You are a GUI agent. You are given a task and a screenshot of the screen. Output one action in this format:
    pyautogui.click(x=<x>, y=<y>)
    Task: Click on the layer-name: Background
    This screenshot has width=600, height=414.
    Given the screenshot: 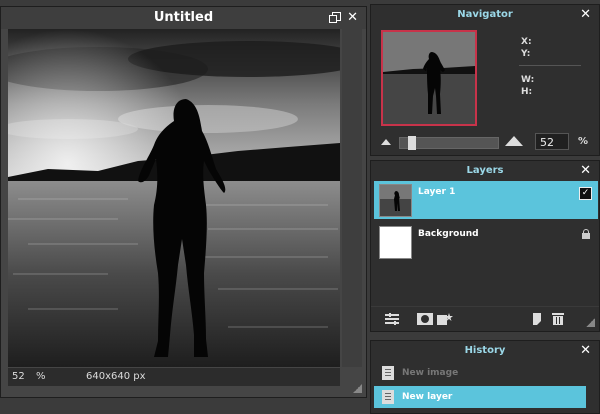 What is the action you would take?
    pyautogui.click(x=448, y=234)
    